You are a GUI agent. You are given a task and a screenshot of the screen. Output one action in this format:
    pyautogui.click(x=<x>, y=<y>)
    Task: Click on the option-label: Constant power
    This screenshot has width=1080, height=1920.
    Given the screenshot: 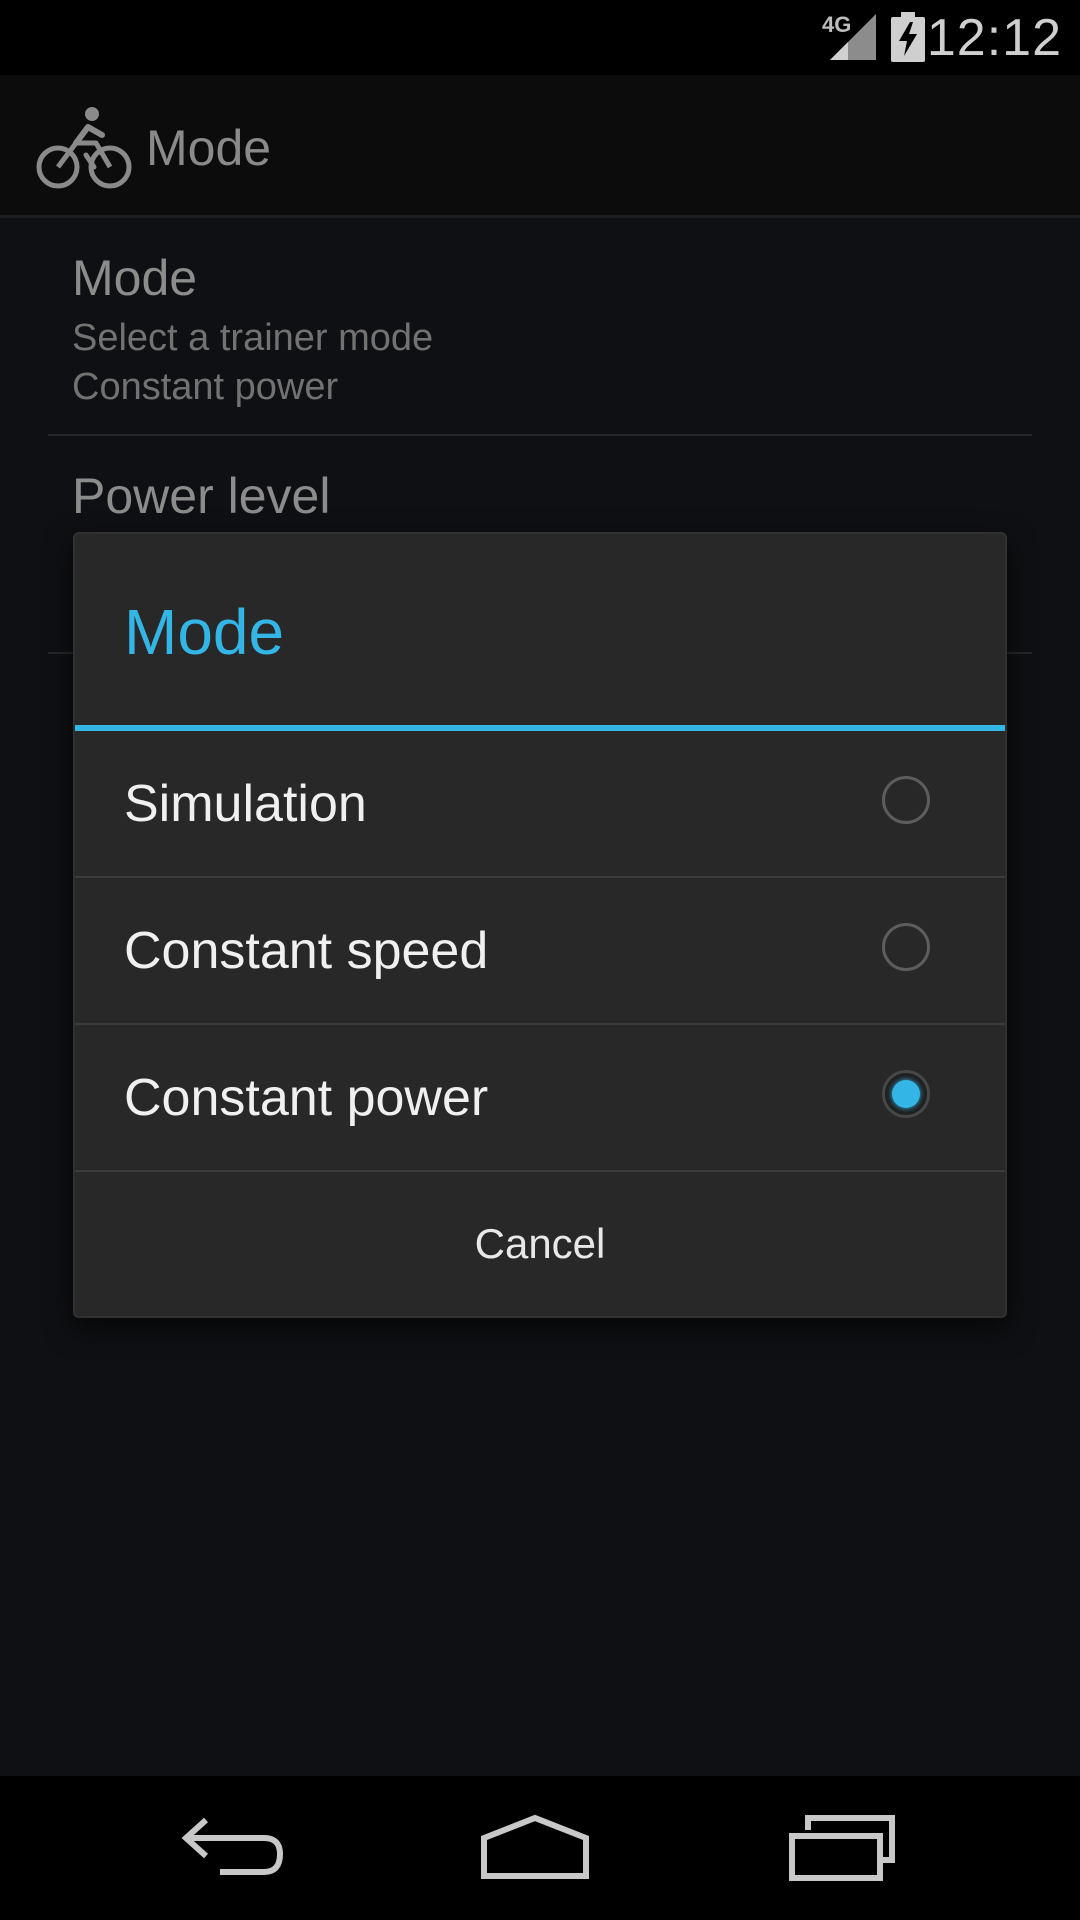 What is the action you would take?
    pyautogui.click(x=306, y=1098)
    